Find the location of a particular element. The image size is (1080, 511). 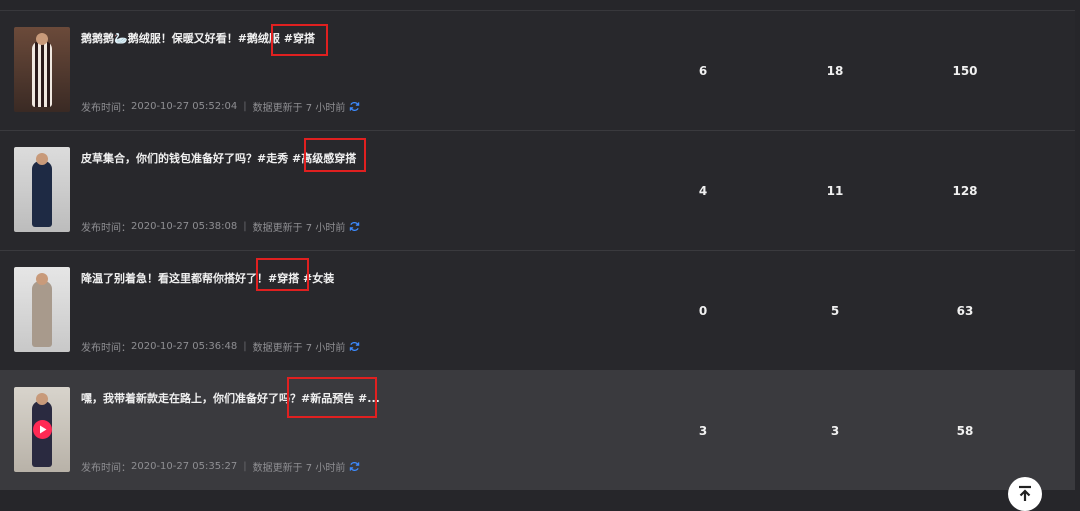

stat-value: 11 is located at coordinates (835, 191).